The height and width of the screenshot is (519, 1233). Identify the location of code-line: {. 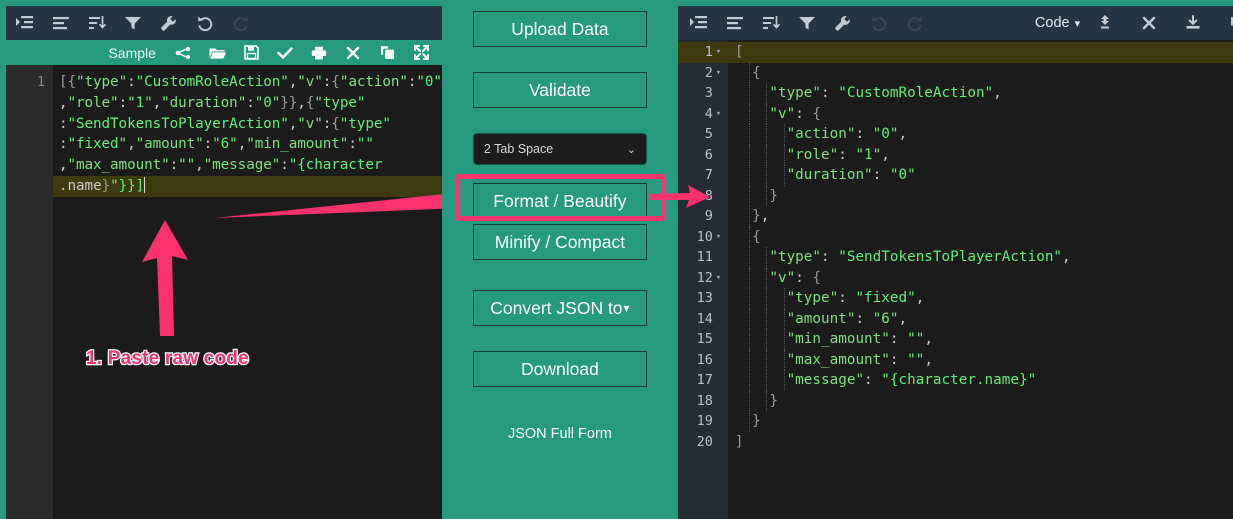
(980, 236).